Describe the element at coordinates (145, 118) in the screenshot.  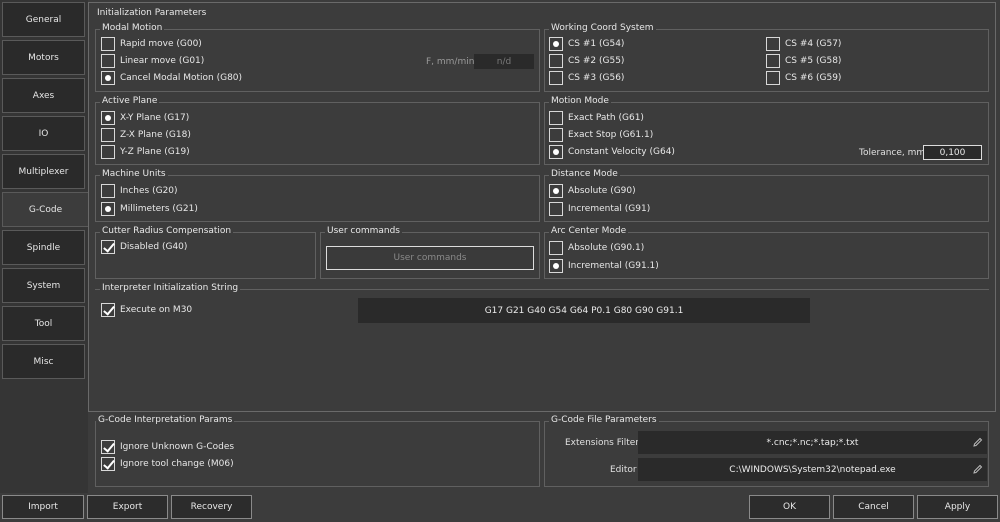
I see `xy-plane-radio: X-Y Plane (G17)` at that location.